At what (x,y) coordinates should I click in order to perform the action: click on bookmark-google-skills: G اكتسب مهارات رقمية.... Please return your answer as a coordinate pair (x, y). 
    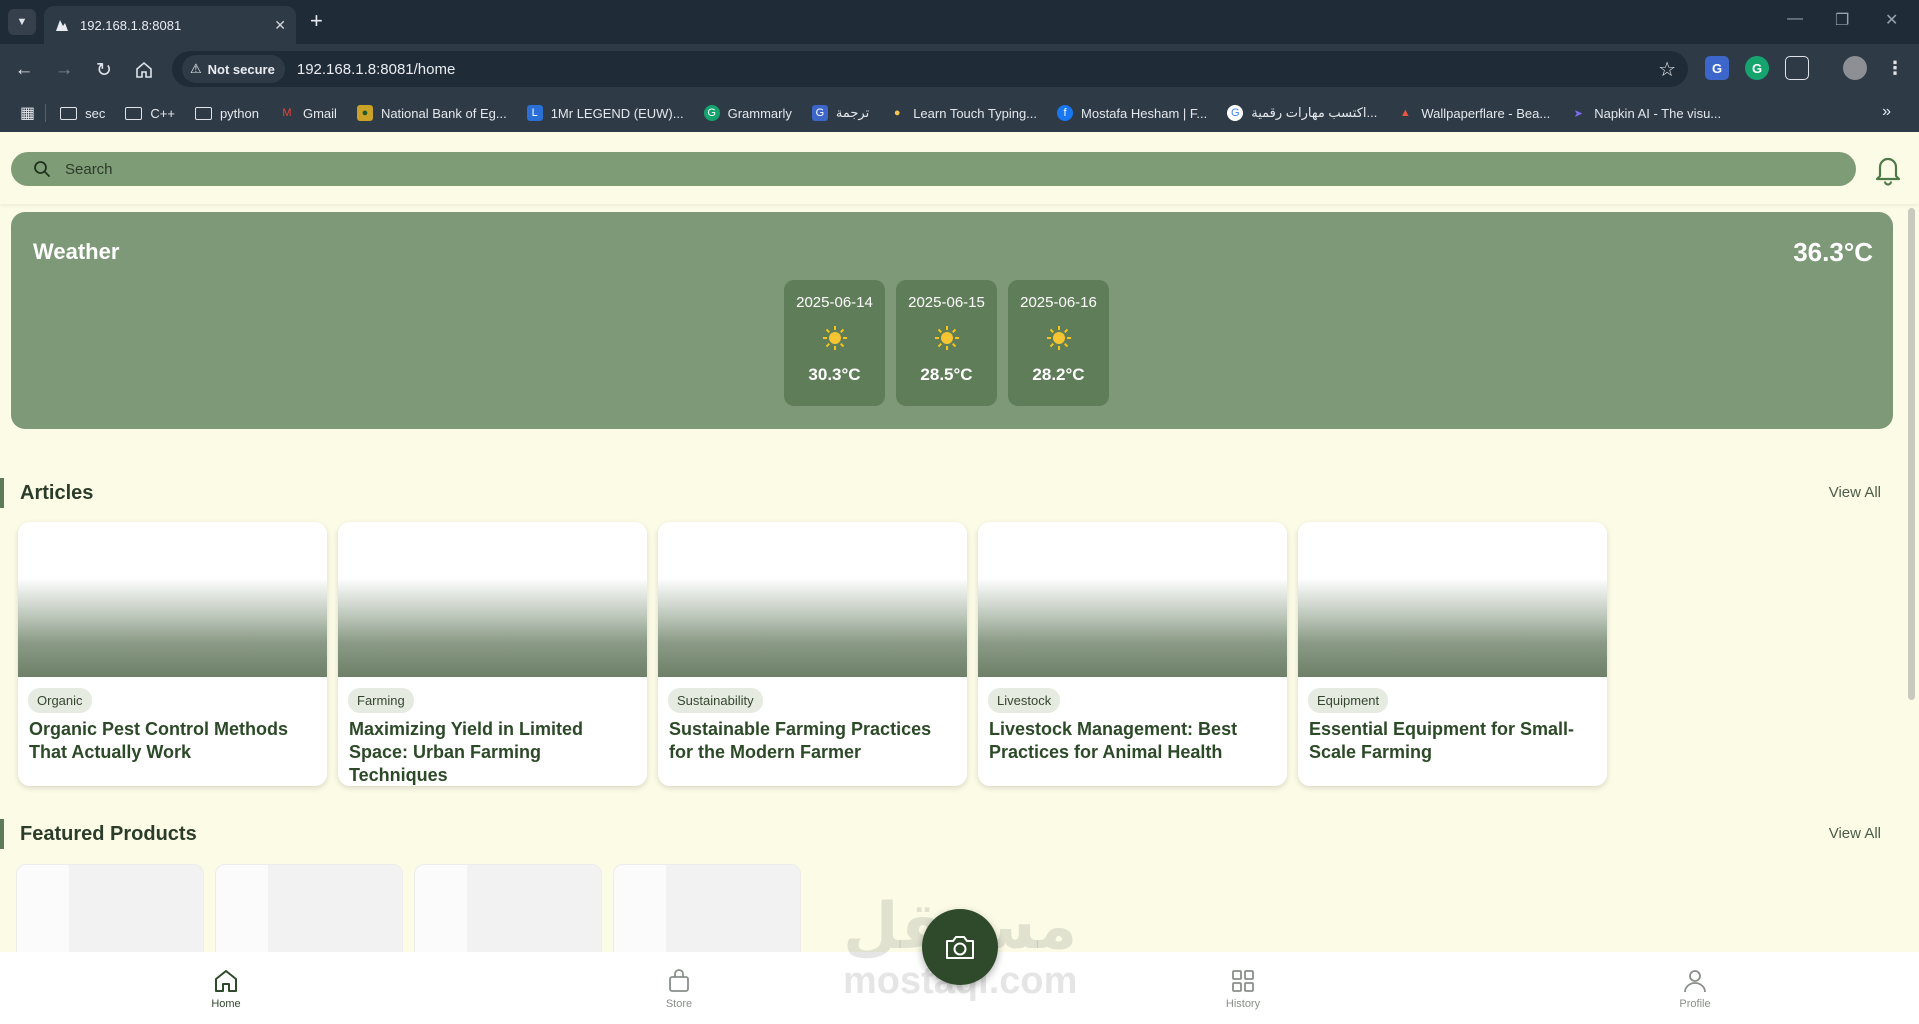
    Looking at the image, I should click on (1302, 113).